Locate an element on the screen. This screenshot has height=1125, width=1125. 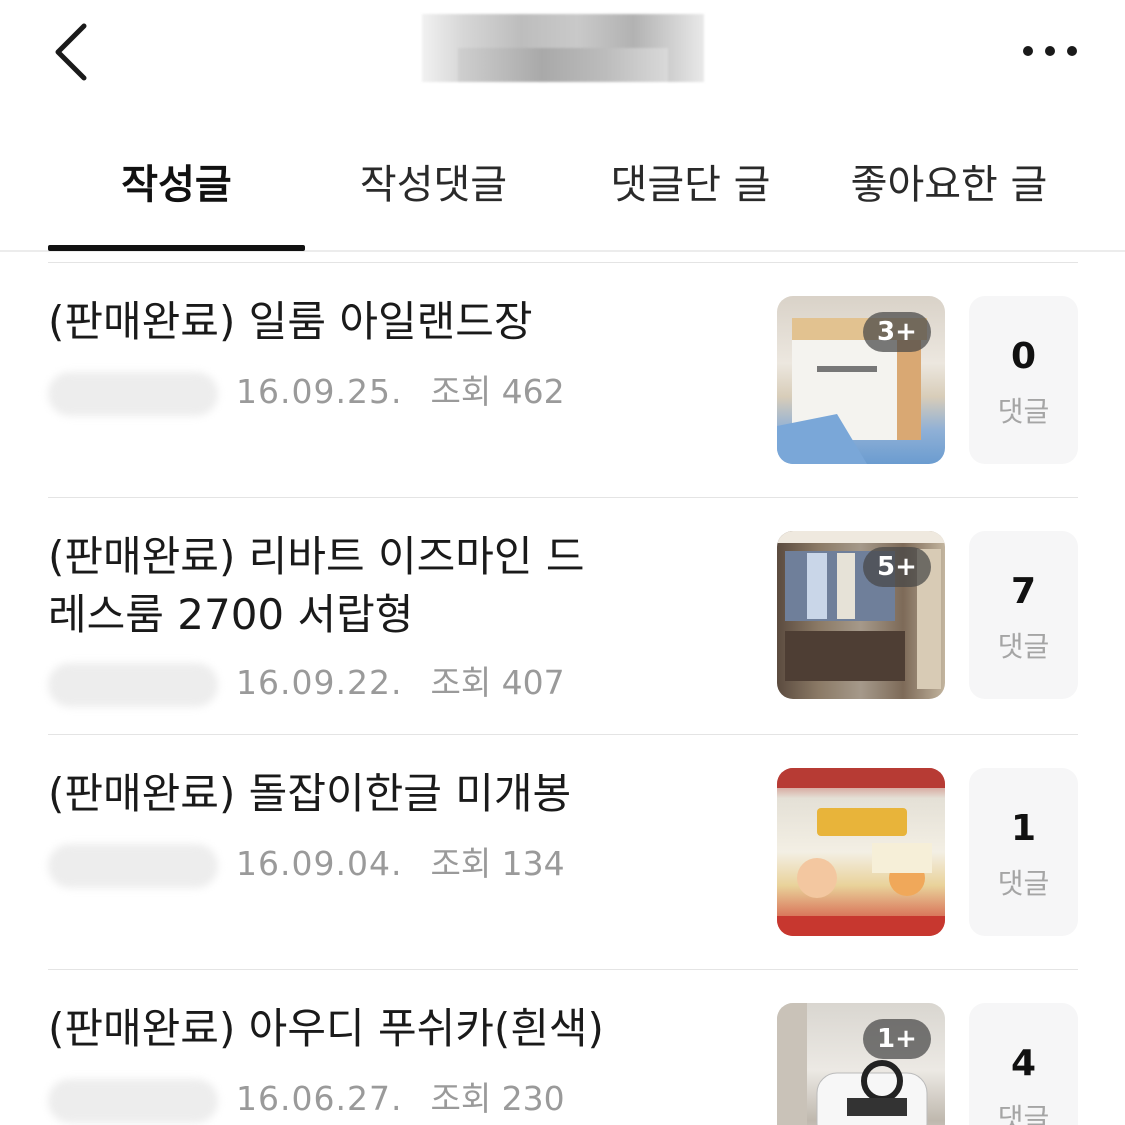
tab-my-posts: 작성글 is located at coordinates (176, 185).